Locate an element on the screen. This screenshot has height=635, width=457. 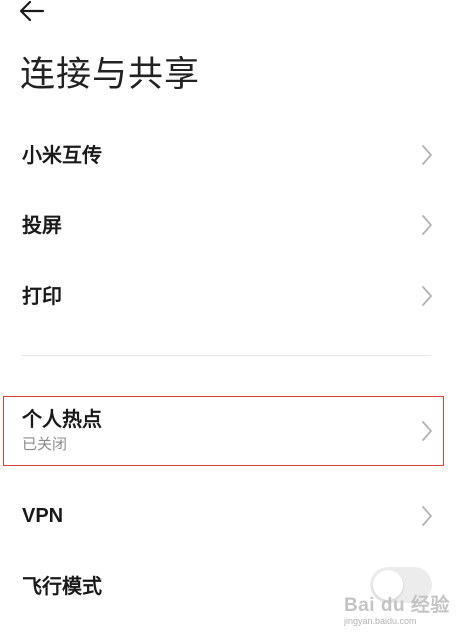
list-item-print: 打印 is located at coordinates (228, 296).